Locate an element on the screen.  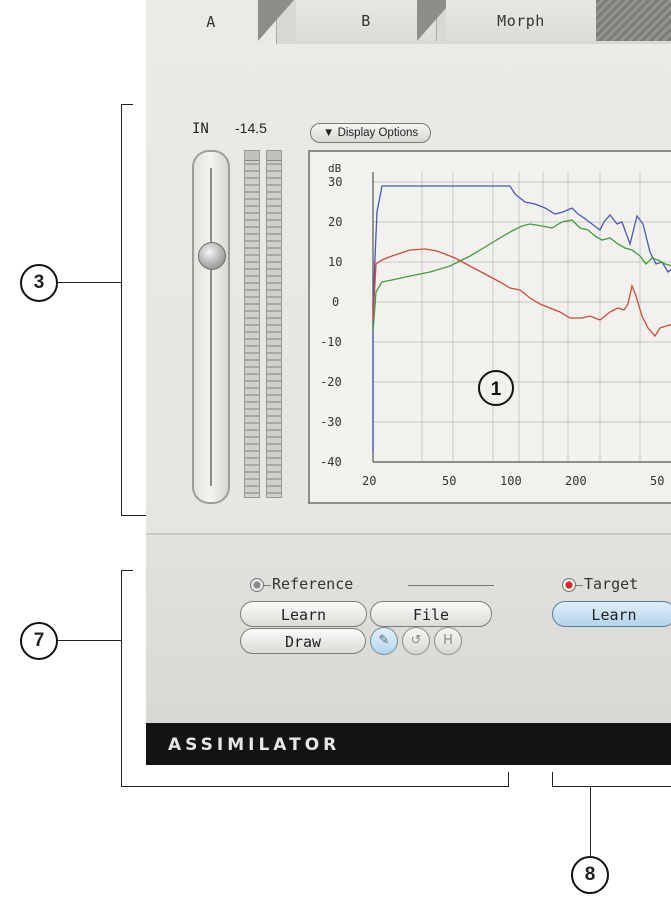
y-tick-label: -20 is located at coordinates (331, 382).